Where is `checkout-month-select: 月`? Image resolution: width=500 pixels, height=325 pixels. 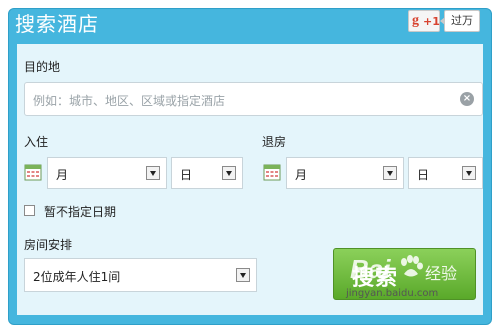 checkout-month-select: 月 is located at coordinates (345, 173).